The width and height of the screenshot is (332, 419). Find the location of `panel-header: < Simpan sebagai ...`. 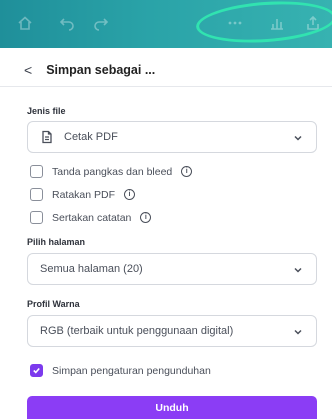

panel-header: < Simpan sebagai ... is located at coordinates (89, 70).